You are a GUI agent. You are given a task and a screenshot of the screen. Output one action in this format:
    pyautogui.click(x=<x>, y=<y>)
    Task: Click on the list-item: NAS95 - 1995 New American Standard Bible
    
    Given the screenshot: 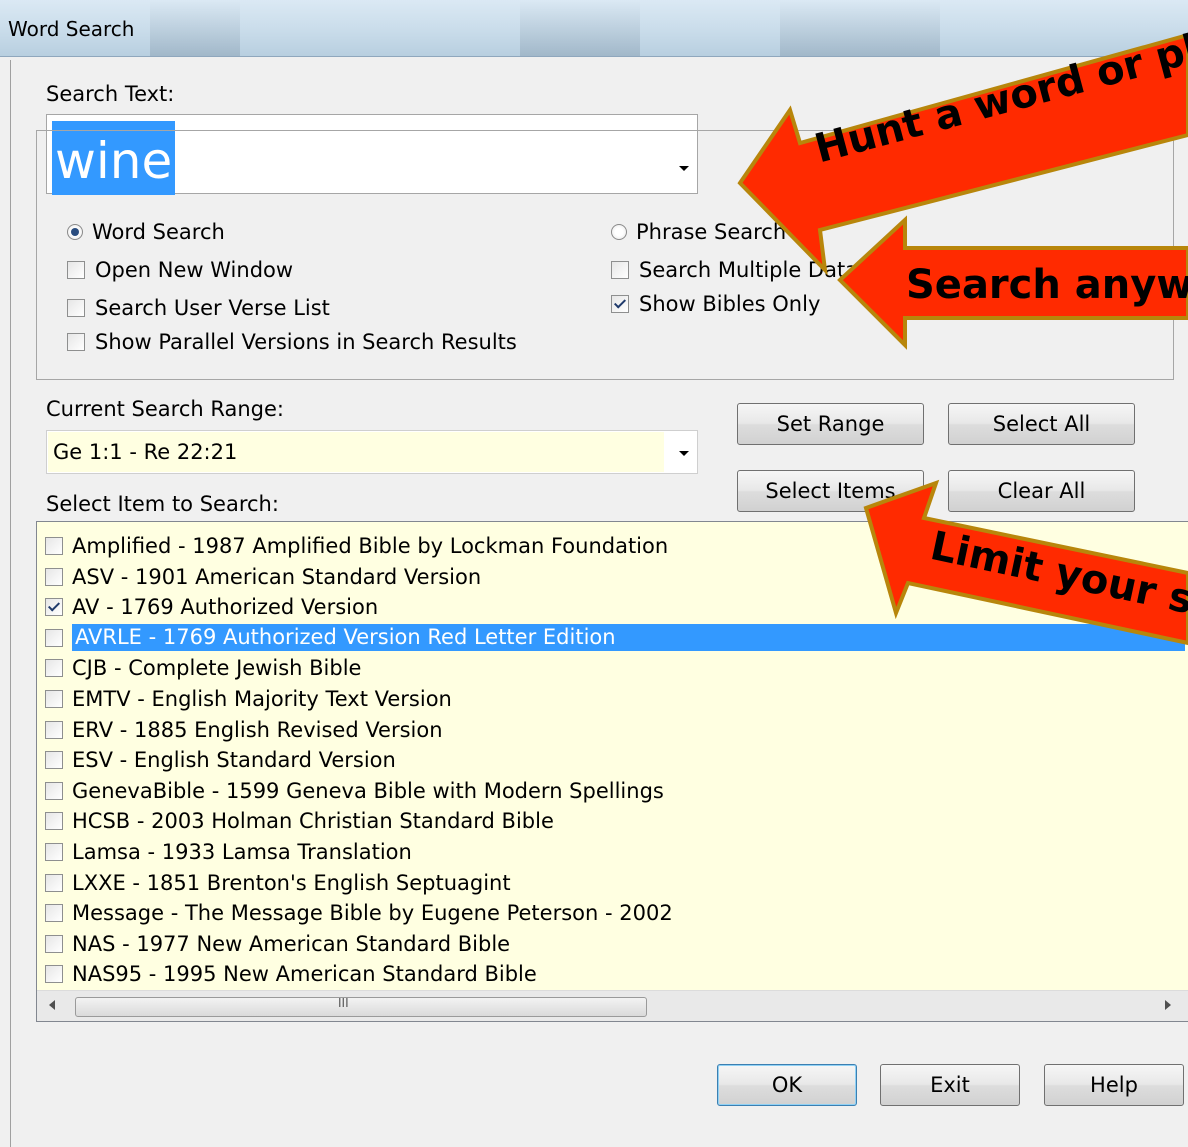 What is the action you would take?
    pyautogui.click(x=291, y=974)
    